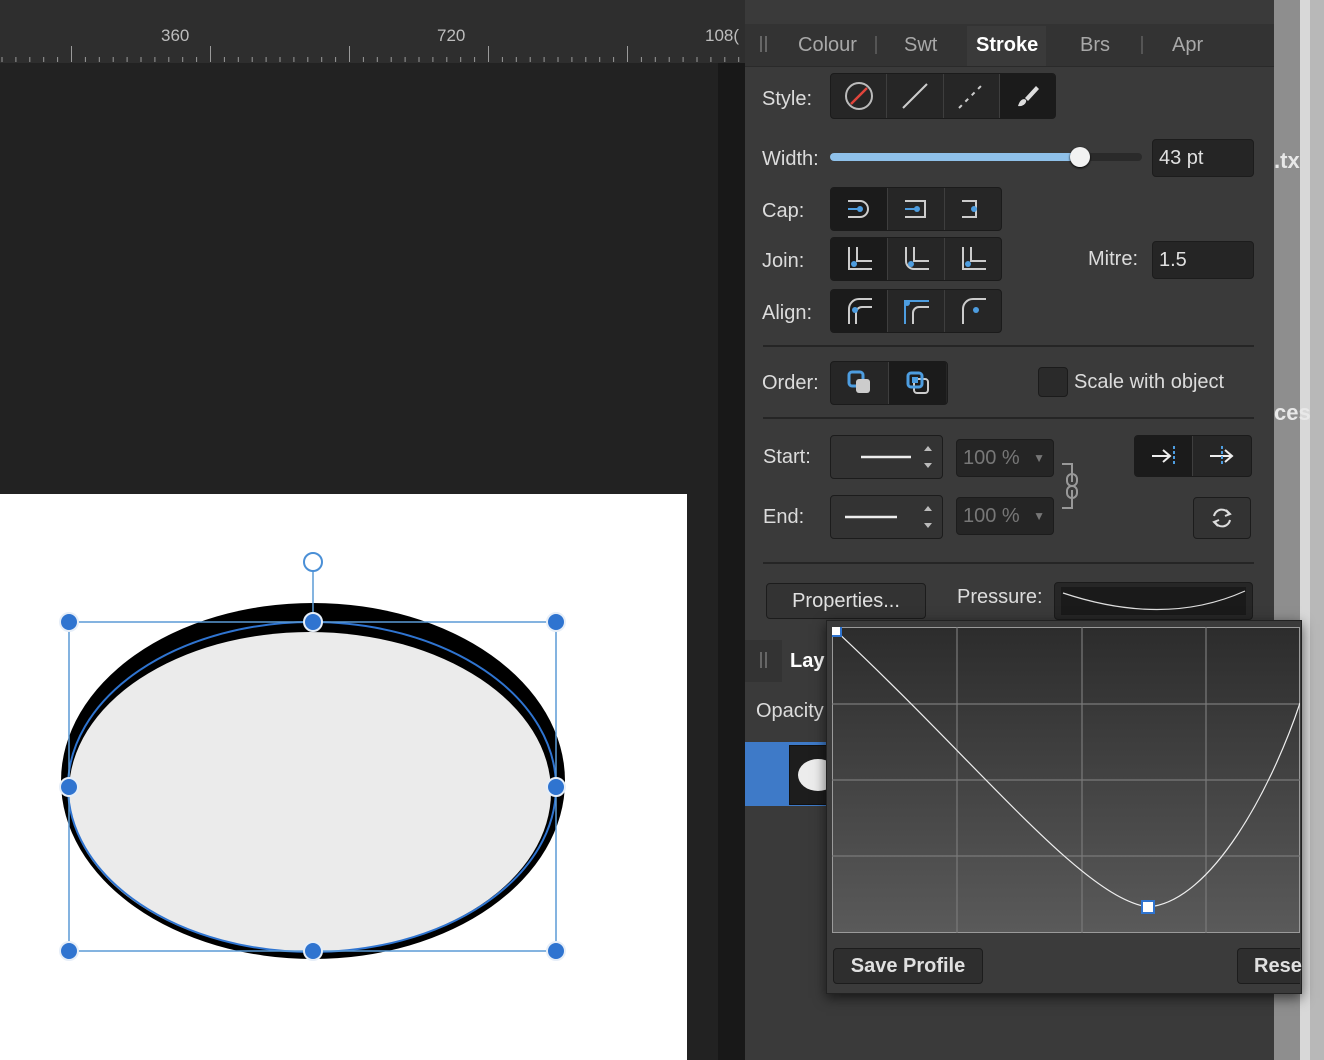  I want to click on curve-point-min, so click(1148, 907).